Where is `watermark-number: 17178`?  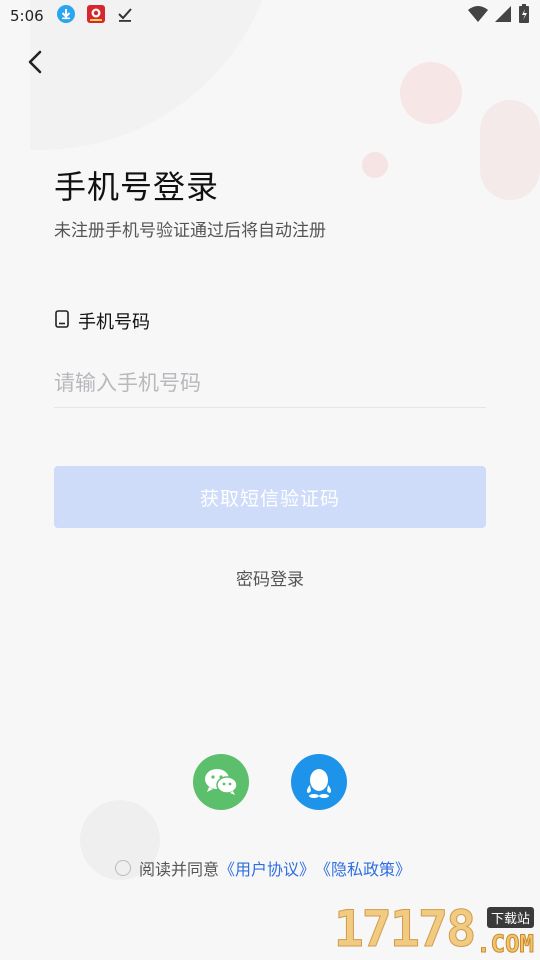 watermark-number: 17178 is located at coordinates (405, 929).